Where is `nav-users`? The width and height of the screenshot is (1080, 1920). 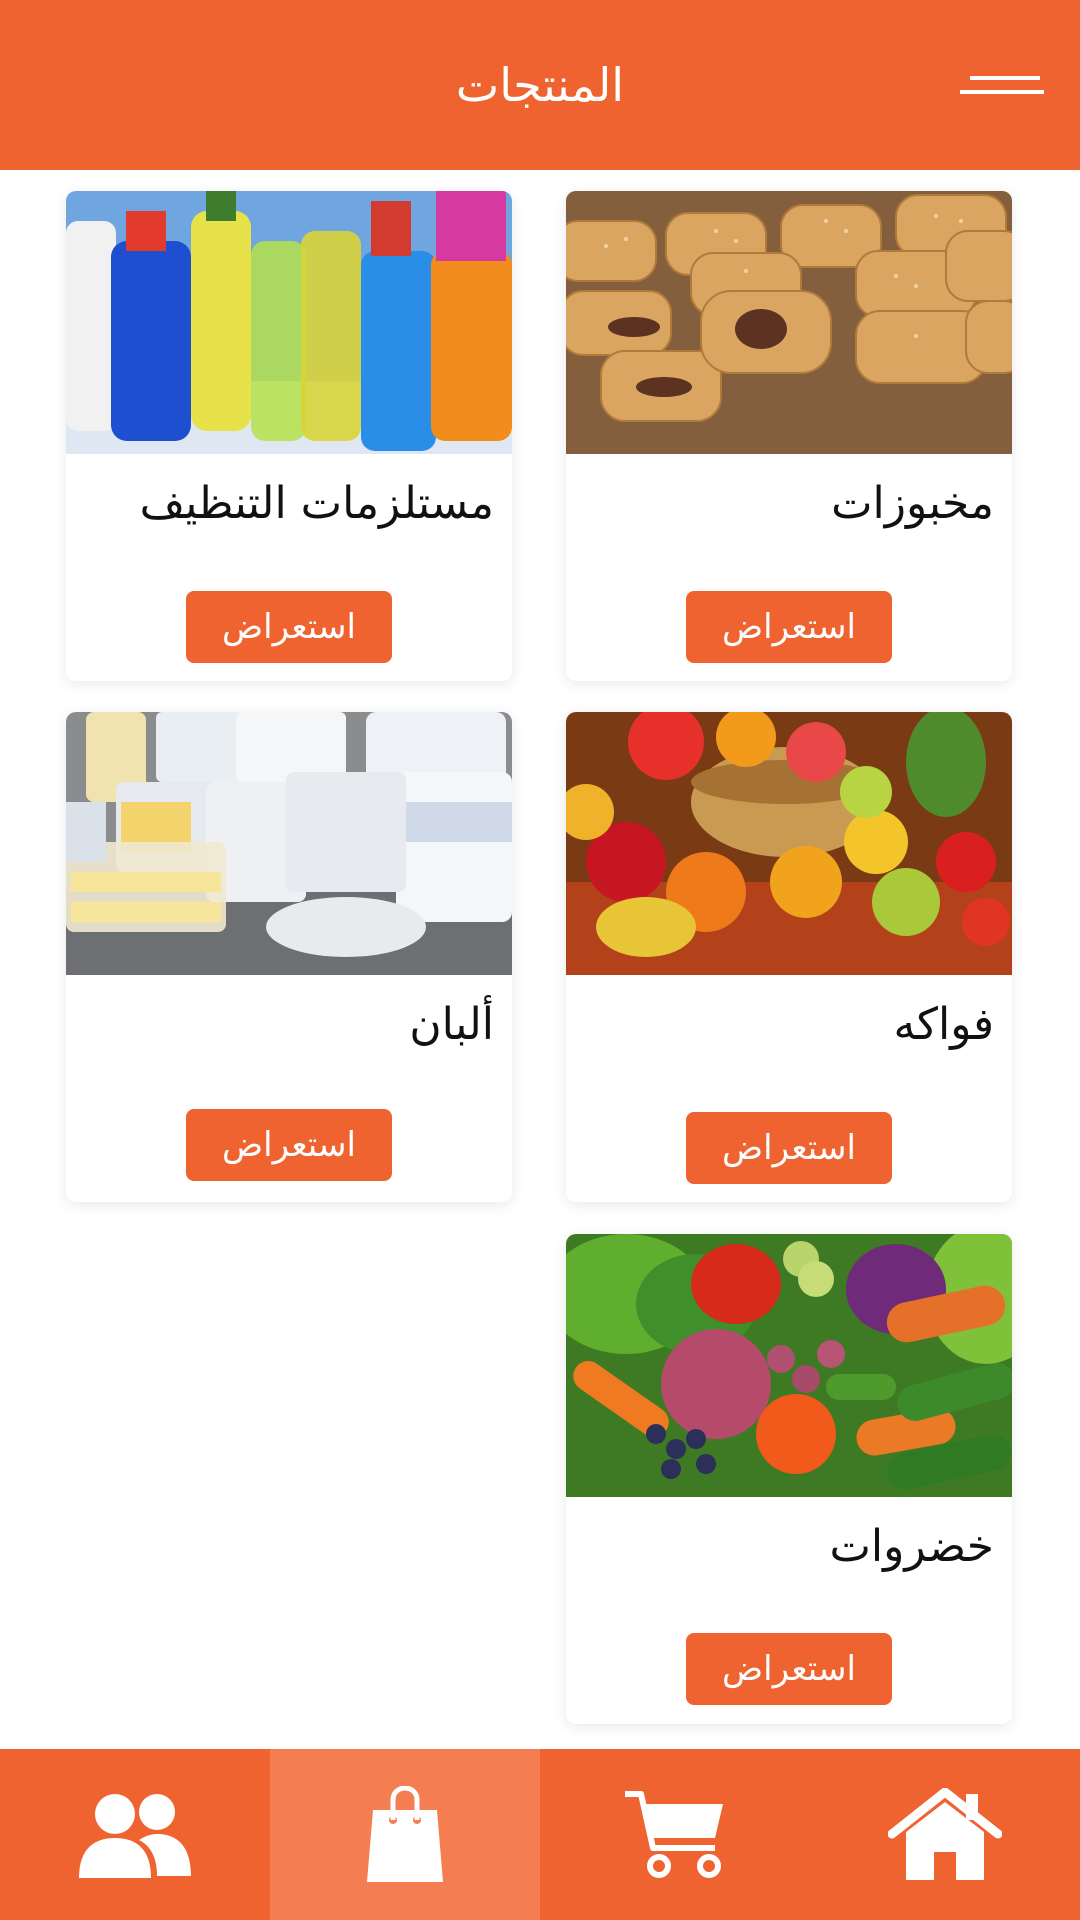 nav-users is located at coordinates (135, 1834).